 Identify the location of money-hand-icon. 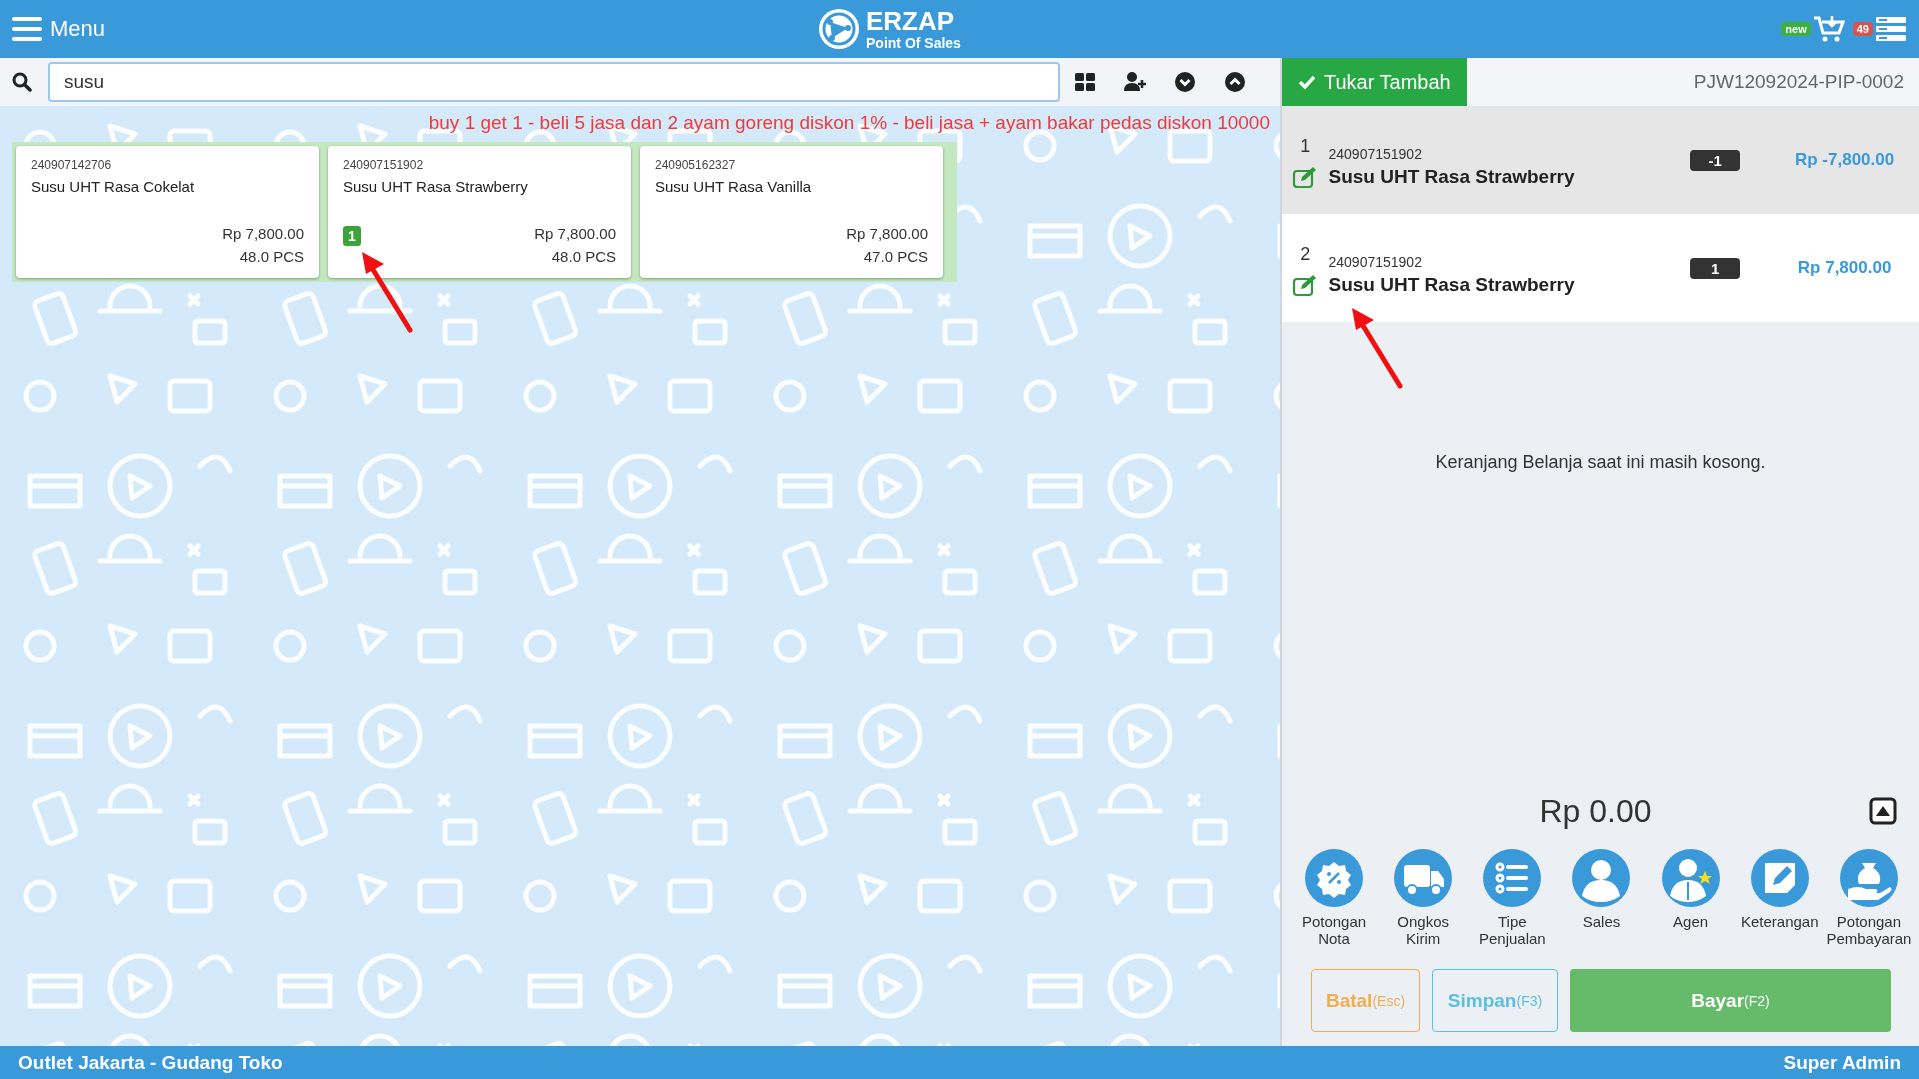
(1868, 878).